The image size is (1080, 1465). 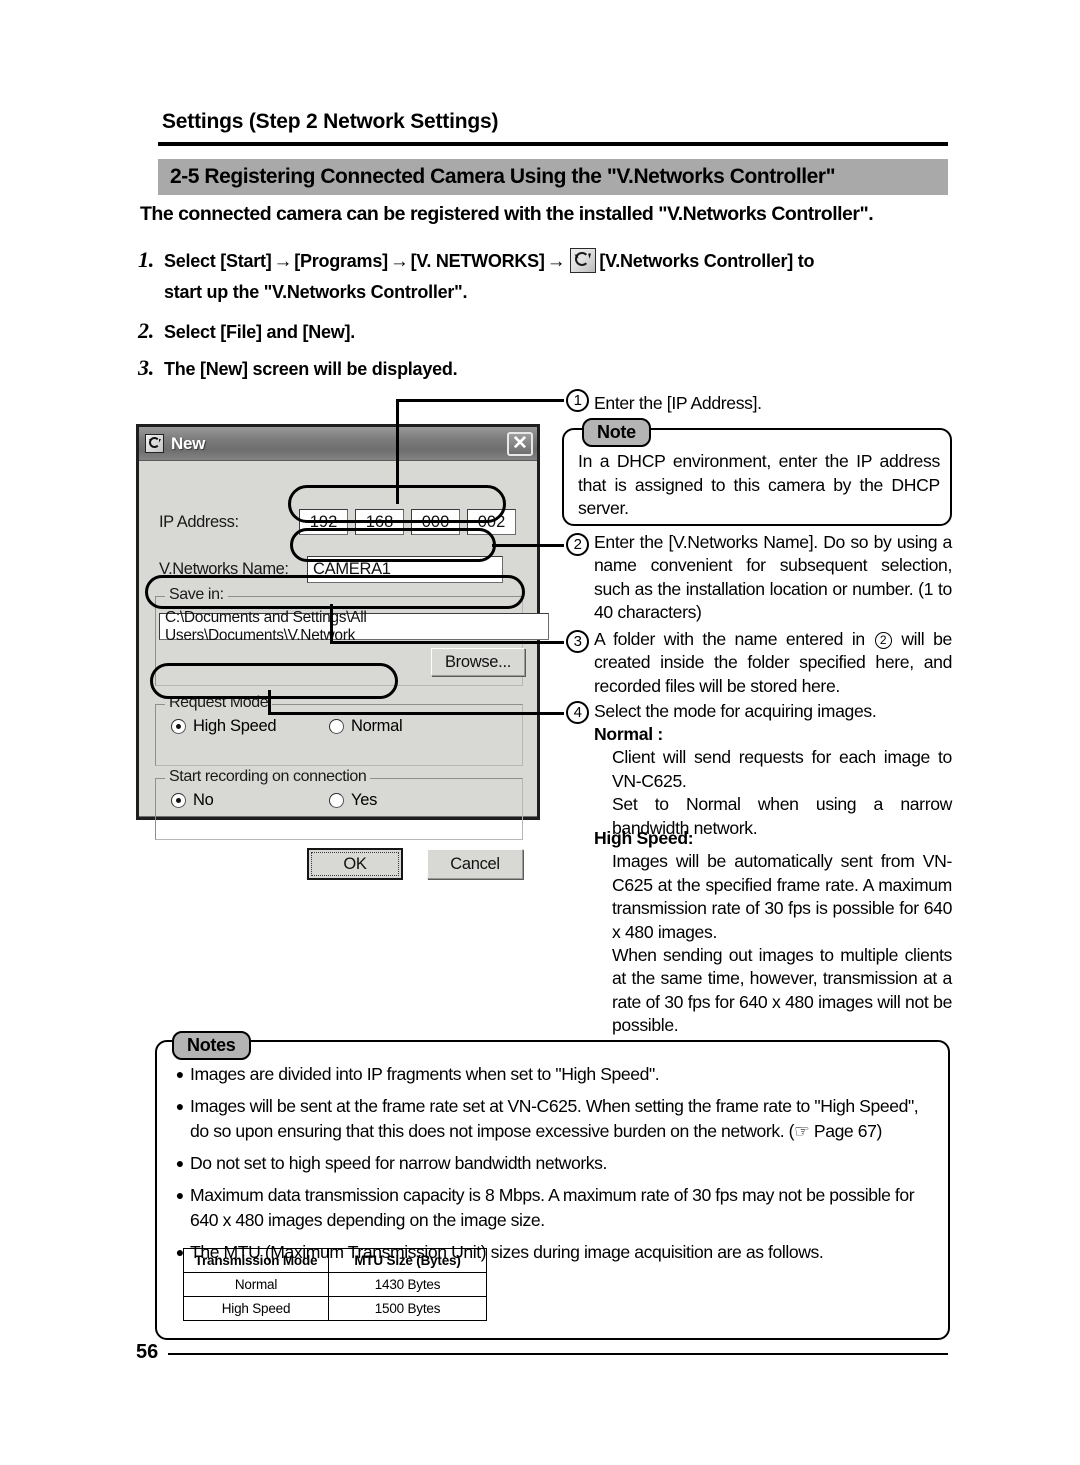 What do you see at coordinates (729, 639) in the screenshot?
I see `callout-3-pre: A folder with the name entered in` at bounding box center [729, 639].